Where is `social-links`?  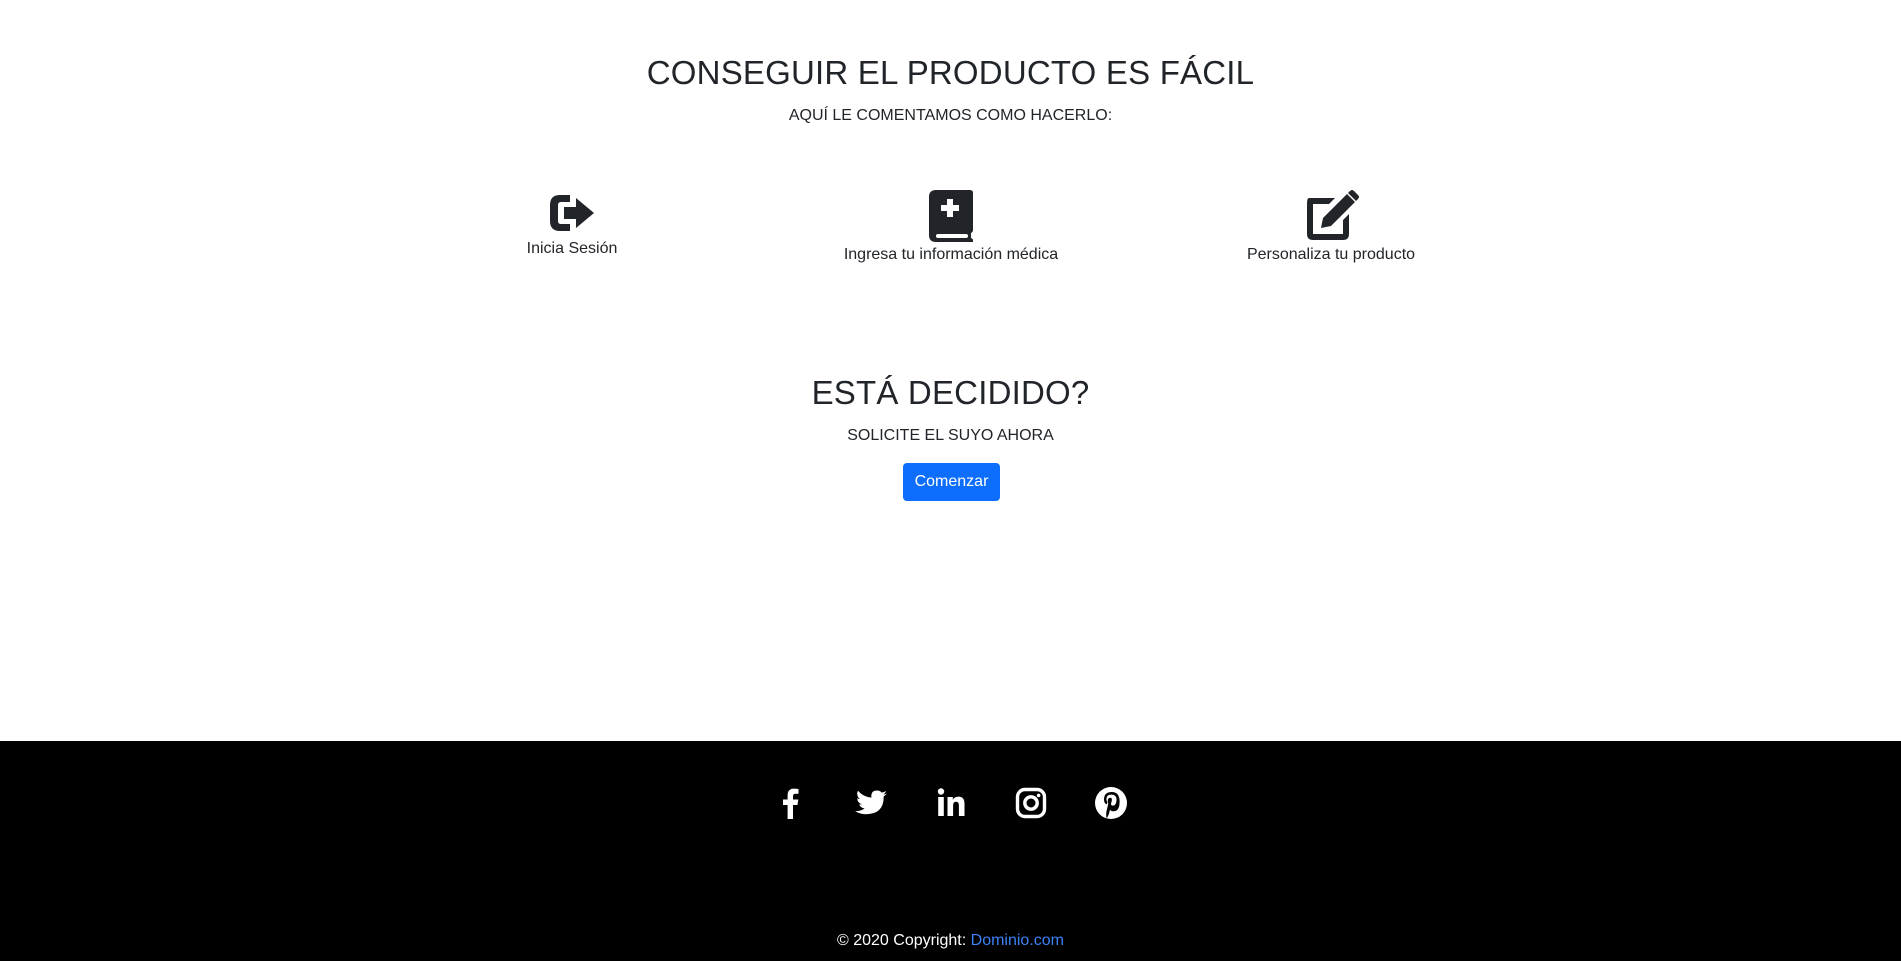
social-links is located at coordinates (950, 803).